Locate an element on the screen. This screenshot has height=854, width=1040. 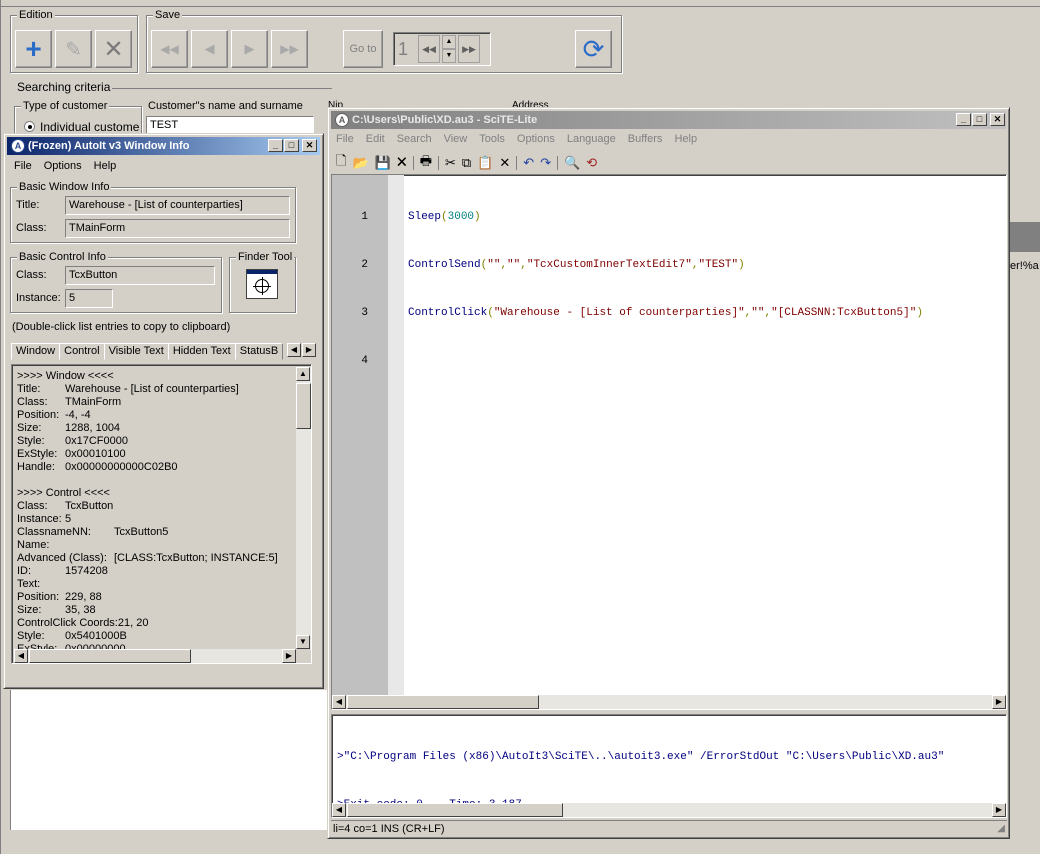
close-file-icon: 🗙 is located at coordinates (402, 163).